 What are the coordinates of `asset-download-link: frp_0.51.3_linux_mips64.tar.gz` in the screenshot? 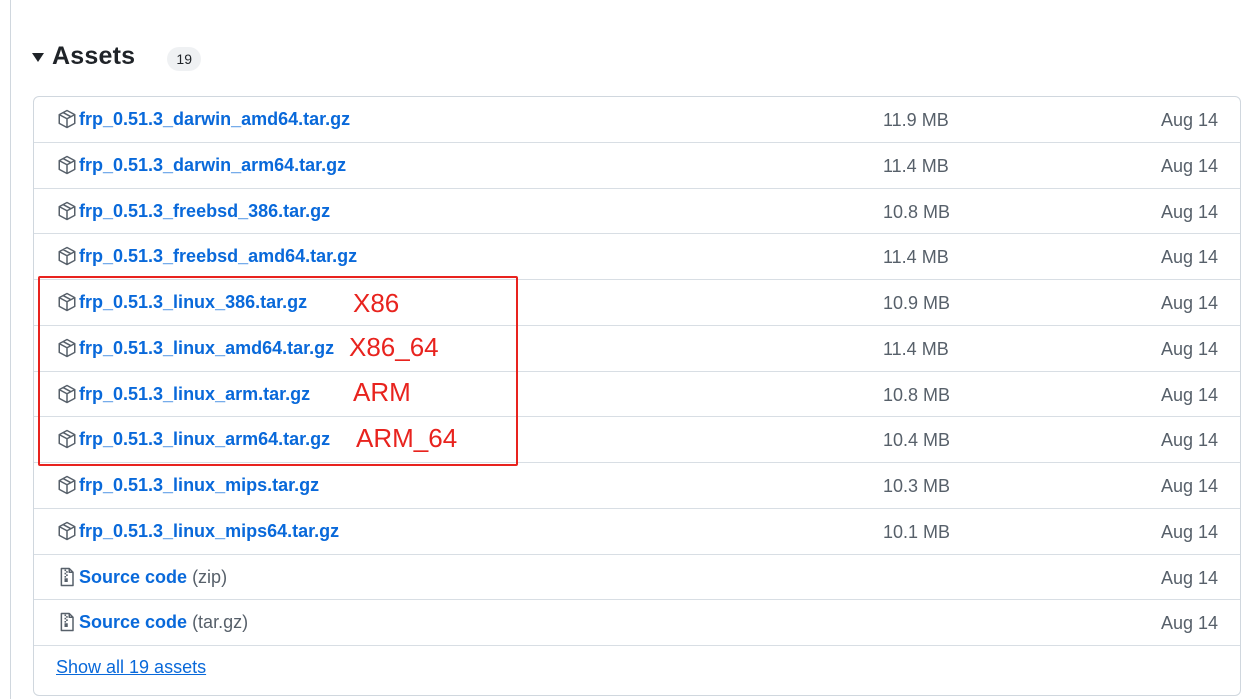 It's located at (209, 531).